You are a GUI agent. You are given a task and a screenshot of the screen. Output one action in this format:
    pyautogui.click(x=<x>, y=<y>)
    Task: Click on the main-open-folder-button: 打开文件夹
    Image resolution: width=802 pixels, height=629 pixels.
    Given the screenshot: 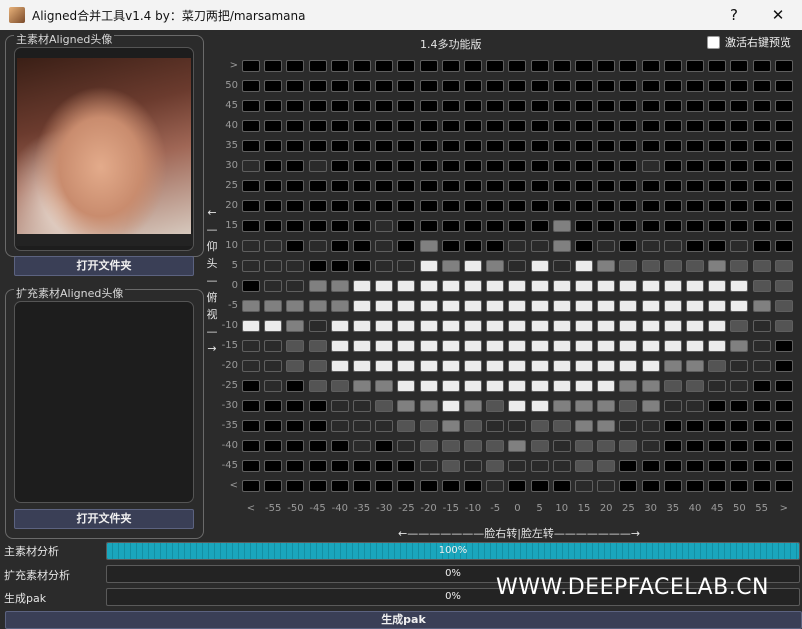 What is the action you would take?
    pyautogui.click(x=104, y=266)
    